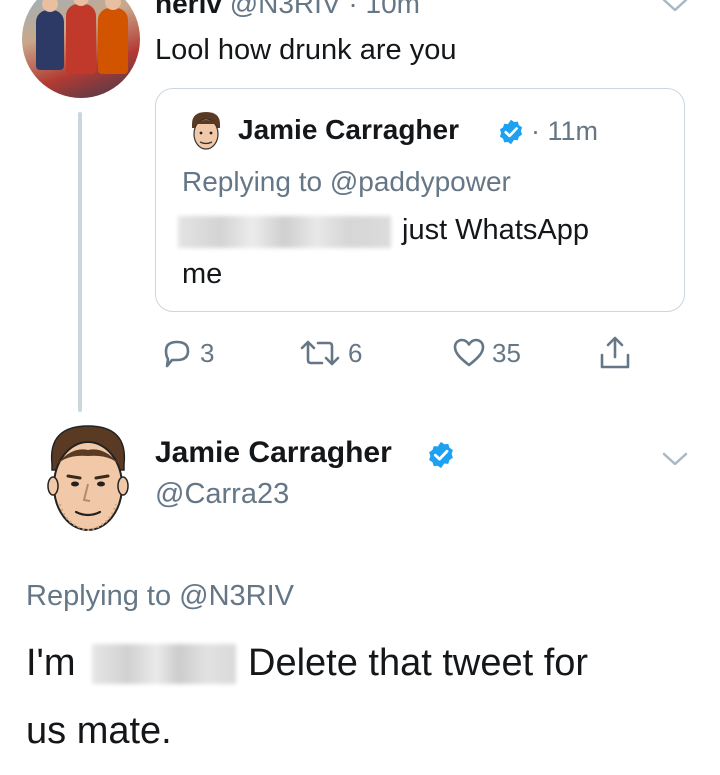 The image size is (720, 775). What do you see at coordinates (324, 9) in the screenshot?
I see `author-handle-time: @N3RIV · 10m` at bounding box center [324, 9].